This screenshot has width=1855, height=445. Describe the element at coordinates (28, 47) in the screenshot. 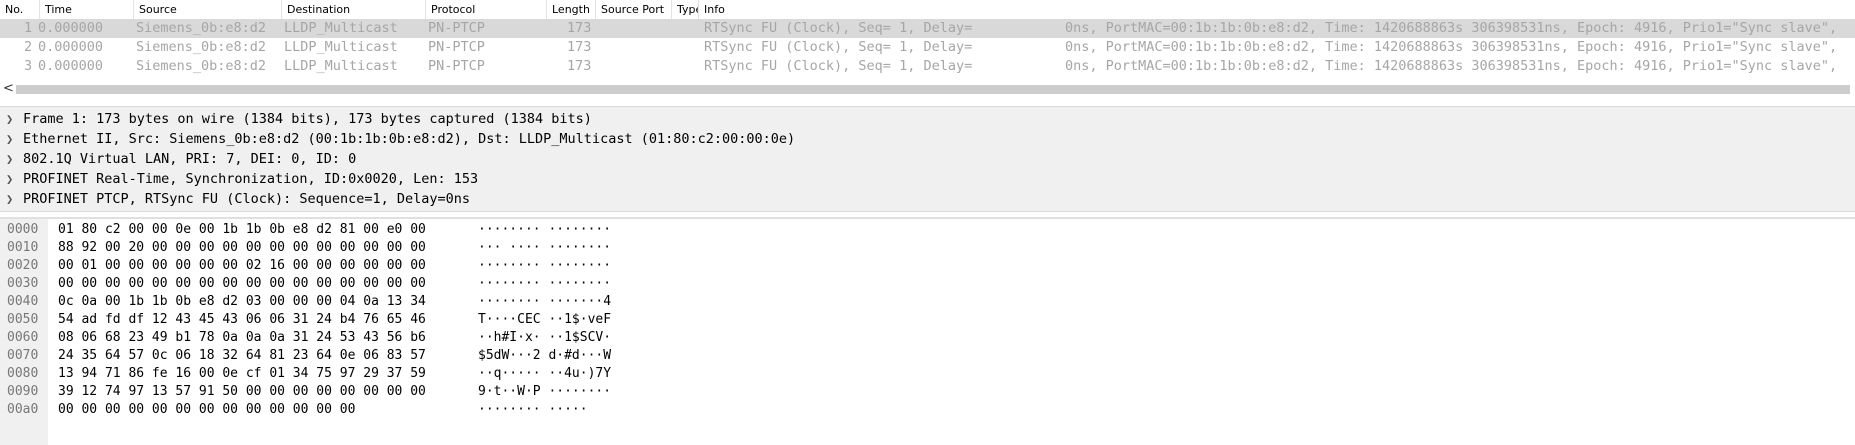

I see `packet-no: 2` at that location.